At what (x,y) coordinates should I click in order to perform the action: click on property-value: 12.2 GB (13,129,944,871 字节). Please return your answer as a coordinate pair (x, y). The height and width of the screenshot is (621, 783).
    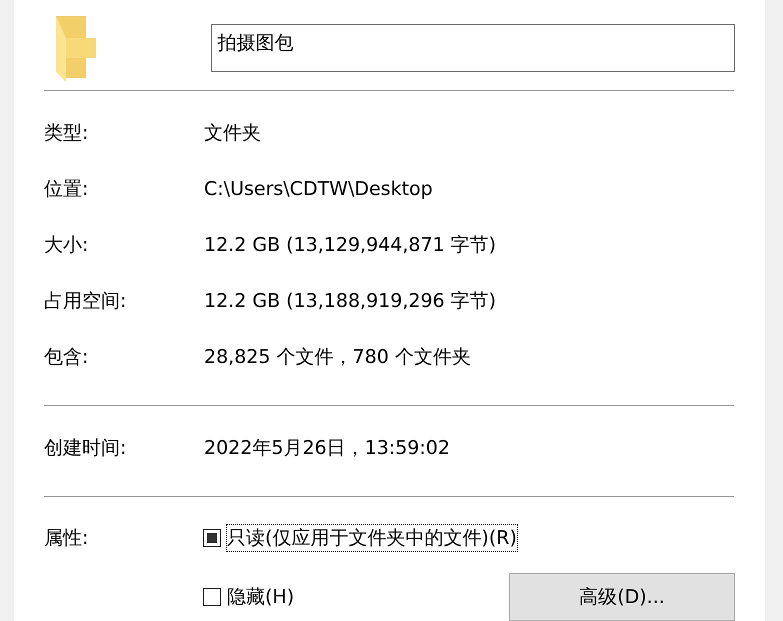
    Looking at the image, I should click on (350, 245).